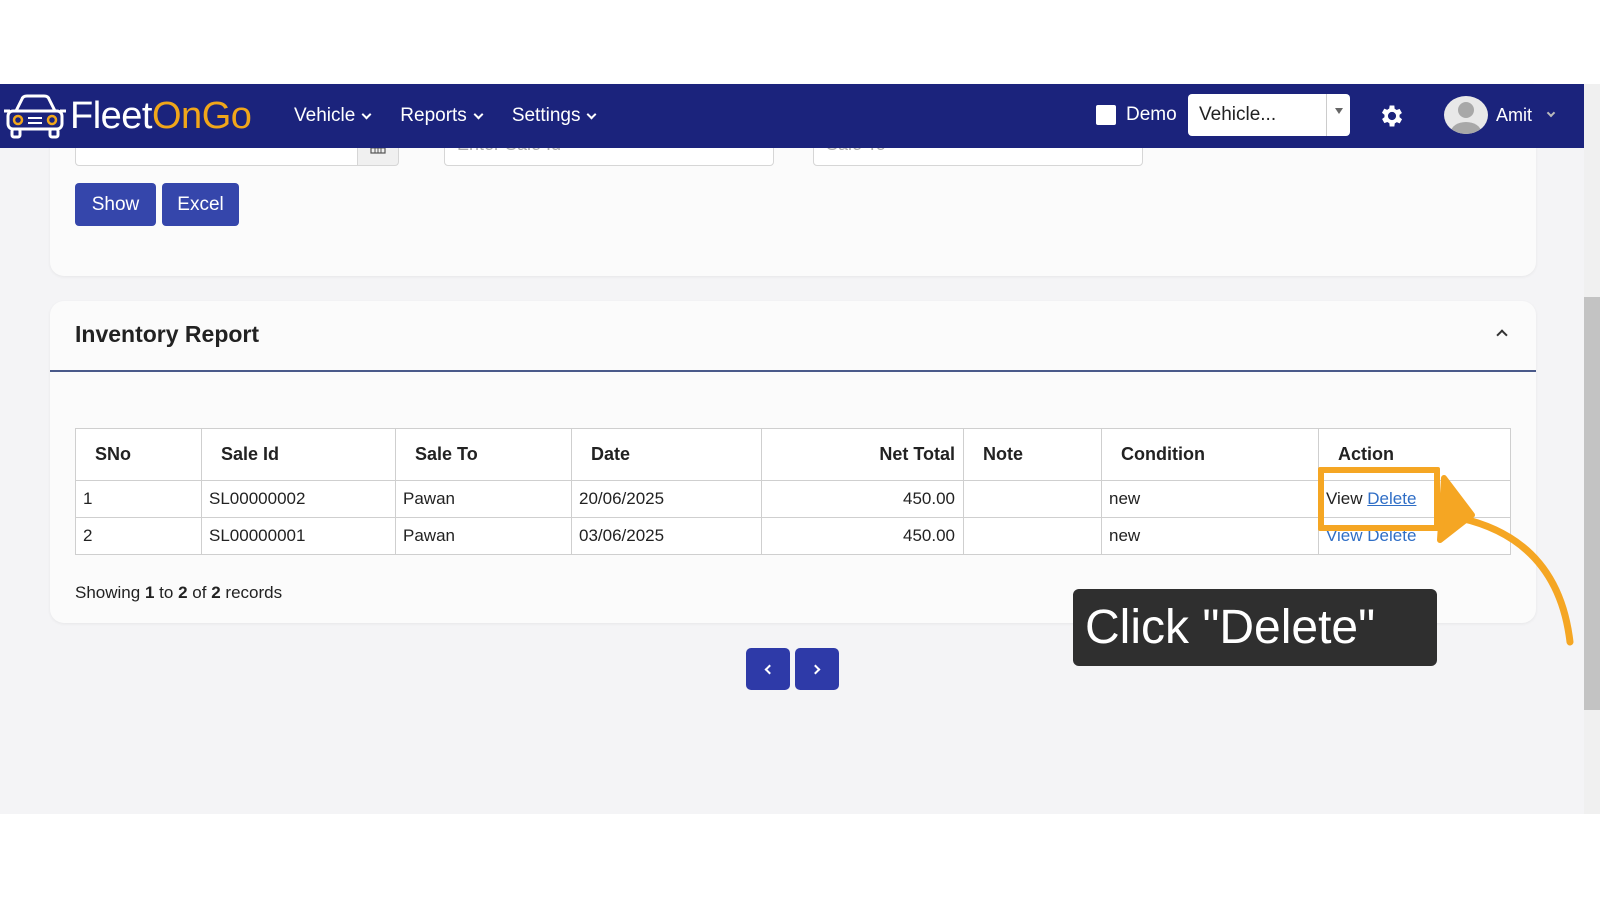  What do you see at coordinates (666, 536) in the screenshot?
I see `cell-date: 03/06/2025` at bounding box center [666, 536].